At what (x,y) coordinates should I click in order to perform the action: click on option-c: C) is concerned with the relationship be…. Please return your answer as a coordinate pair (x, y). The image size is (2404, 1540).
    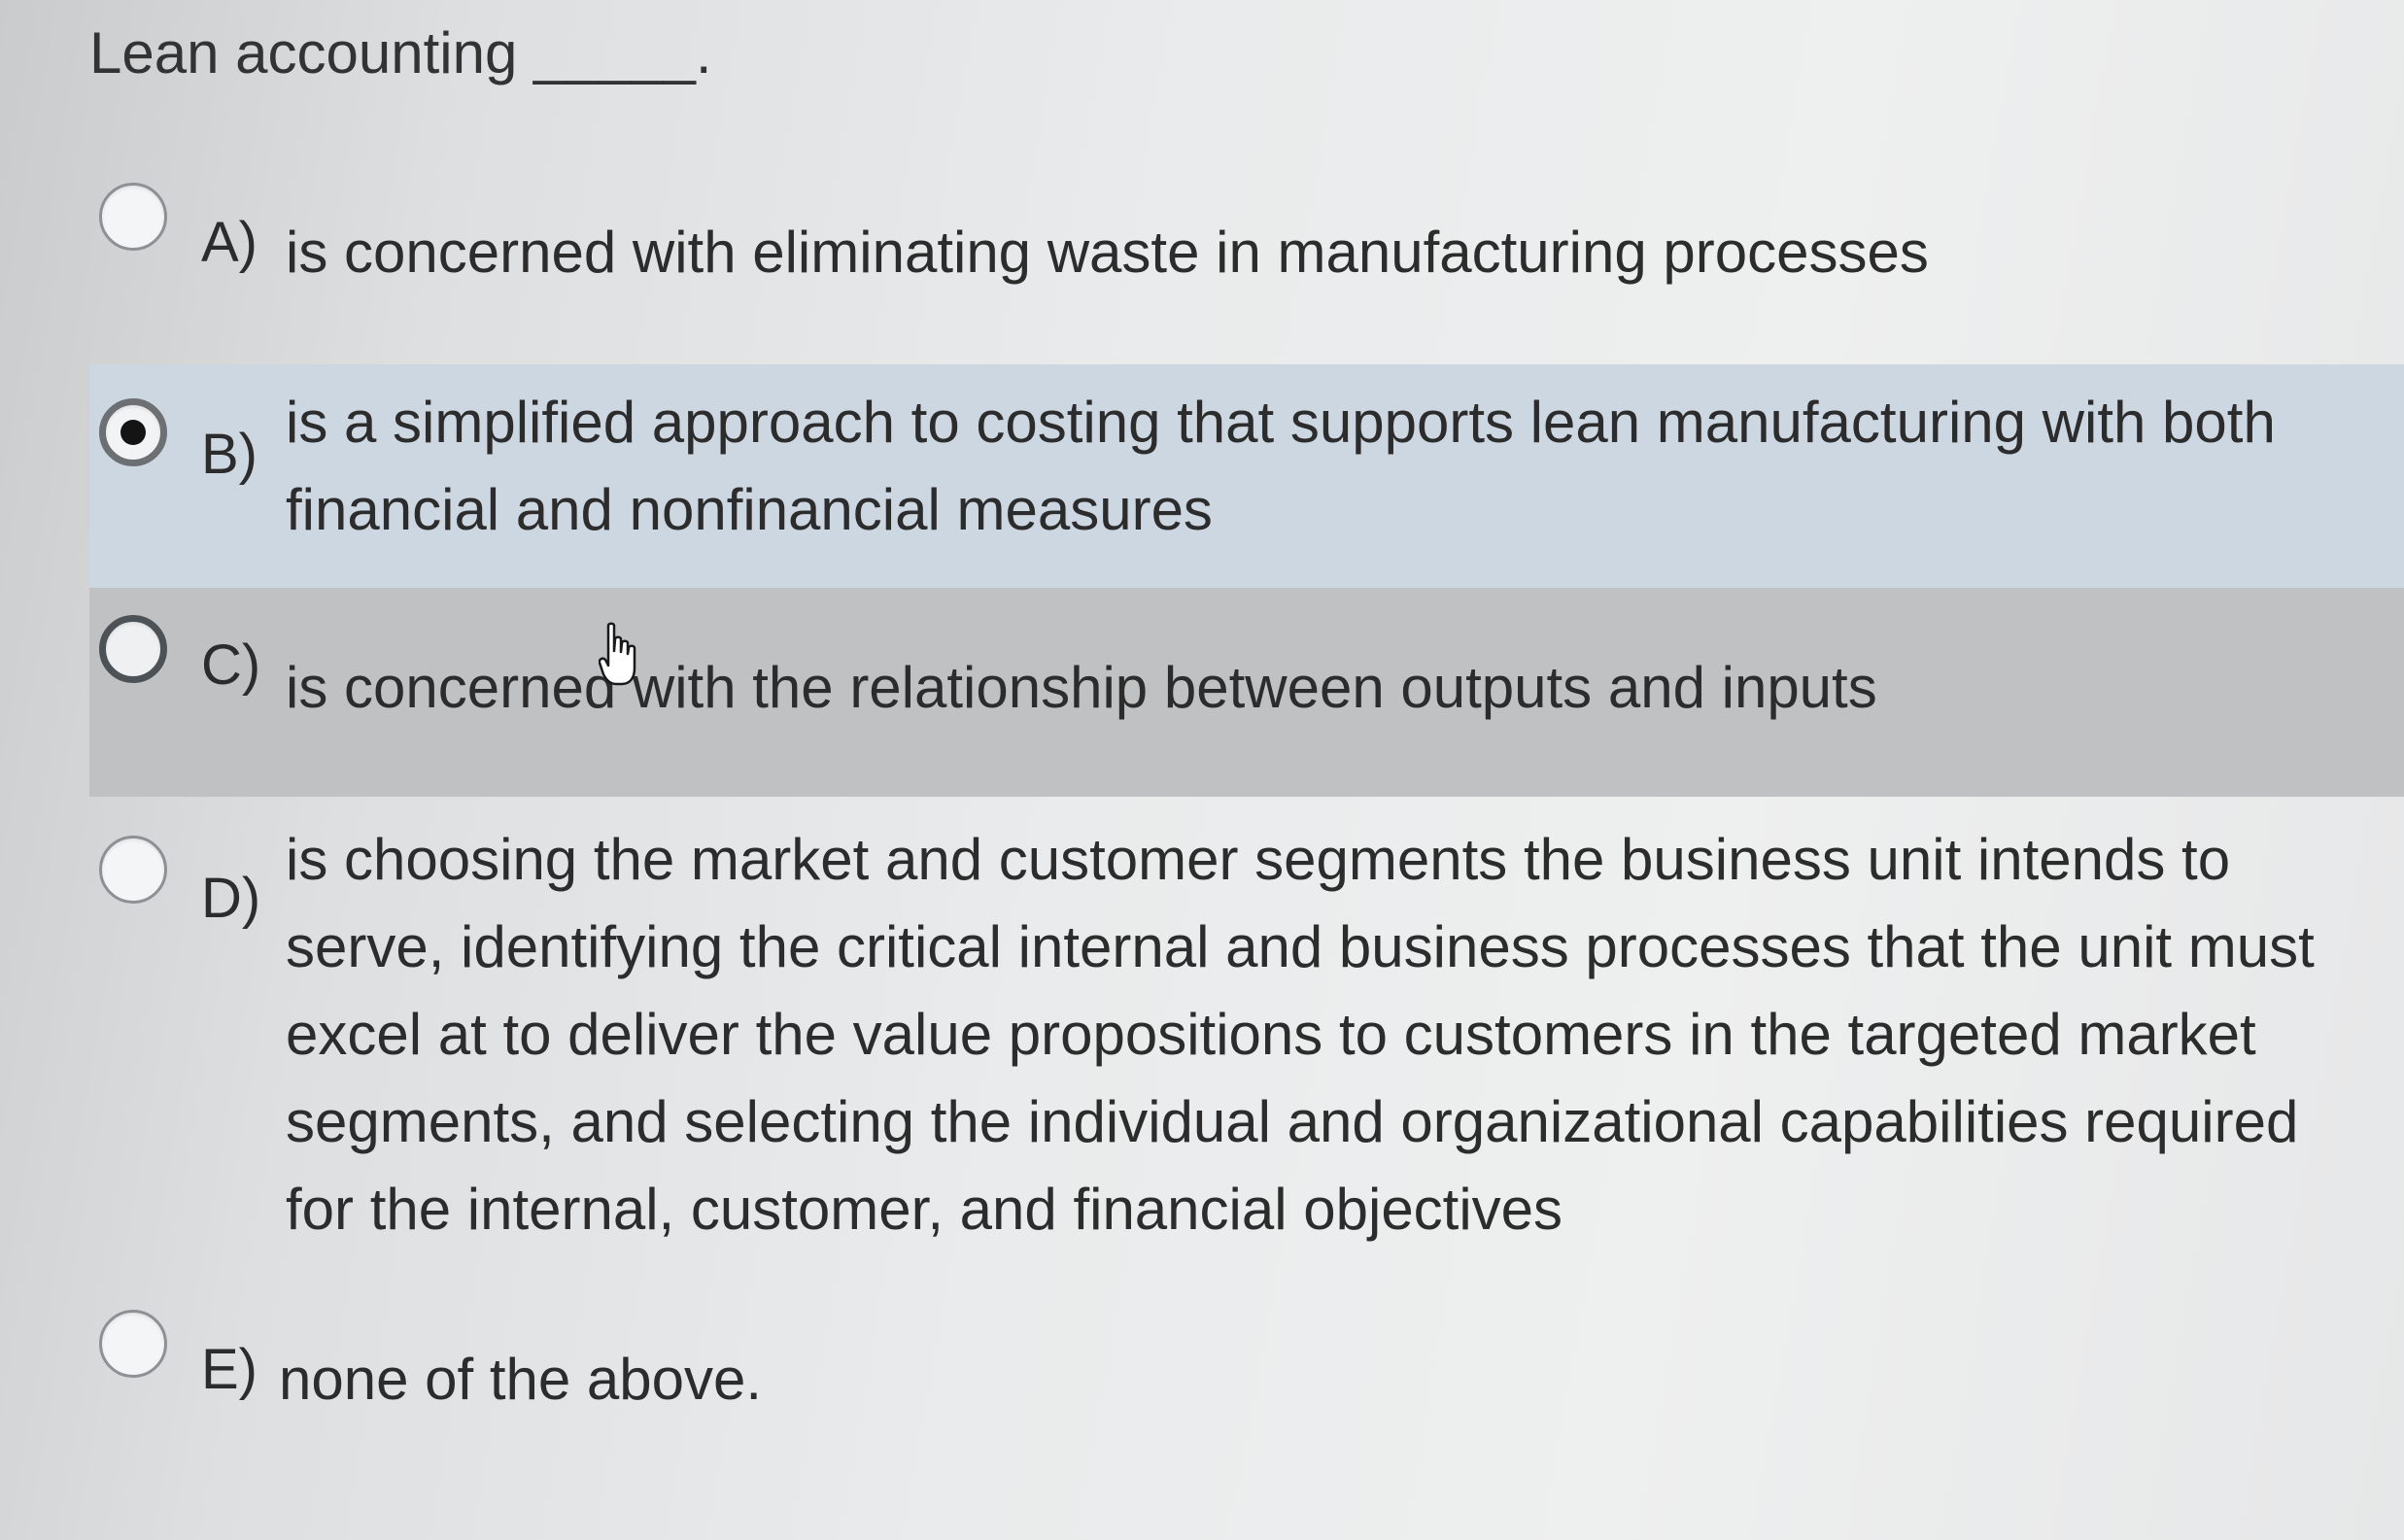
    Looking at the image, I should click on (1246, 692).